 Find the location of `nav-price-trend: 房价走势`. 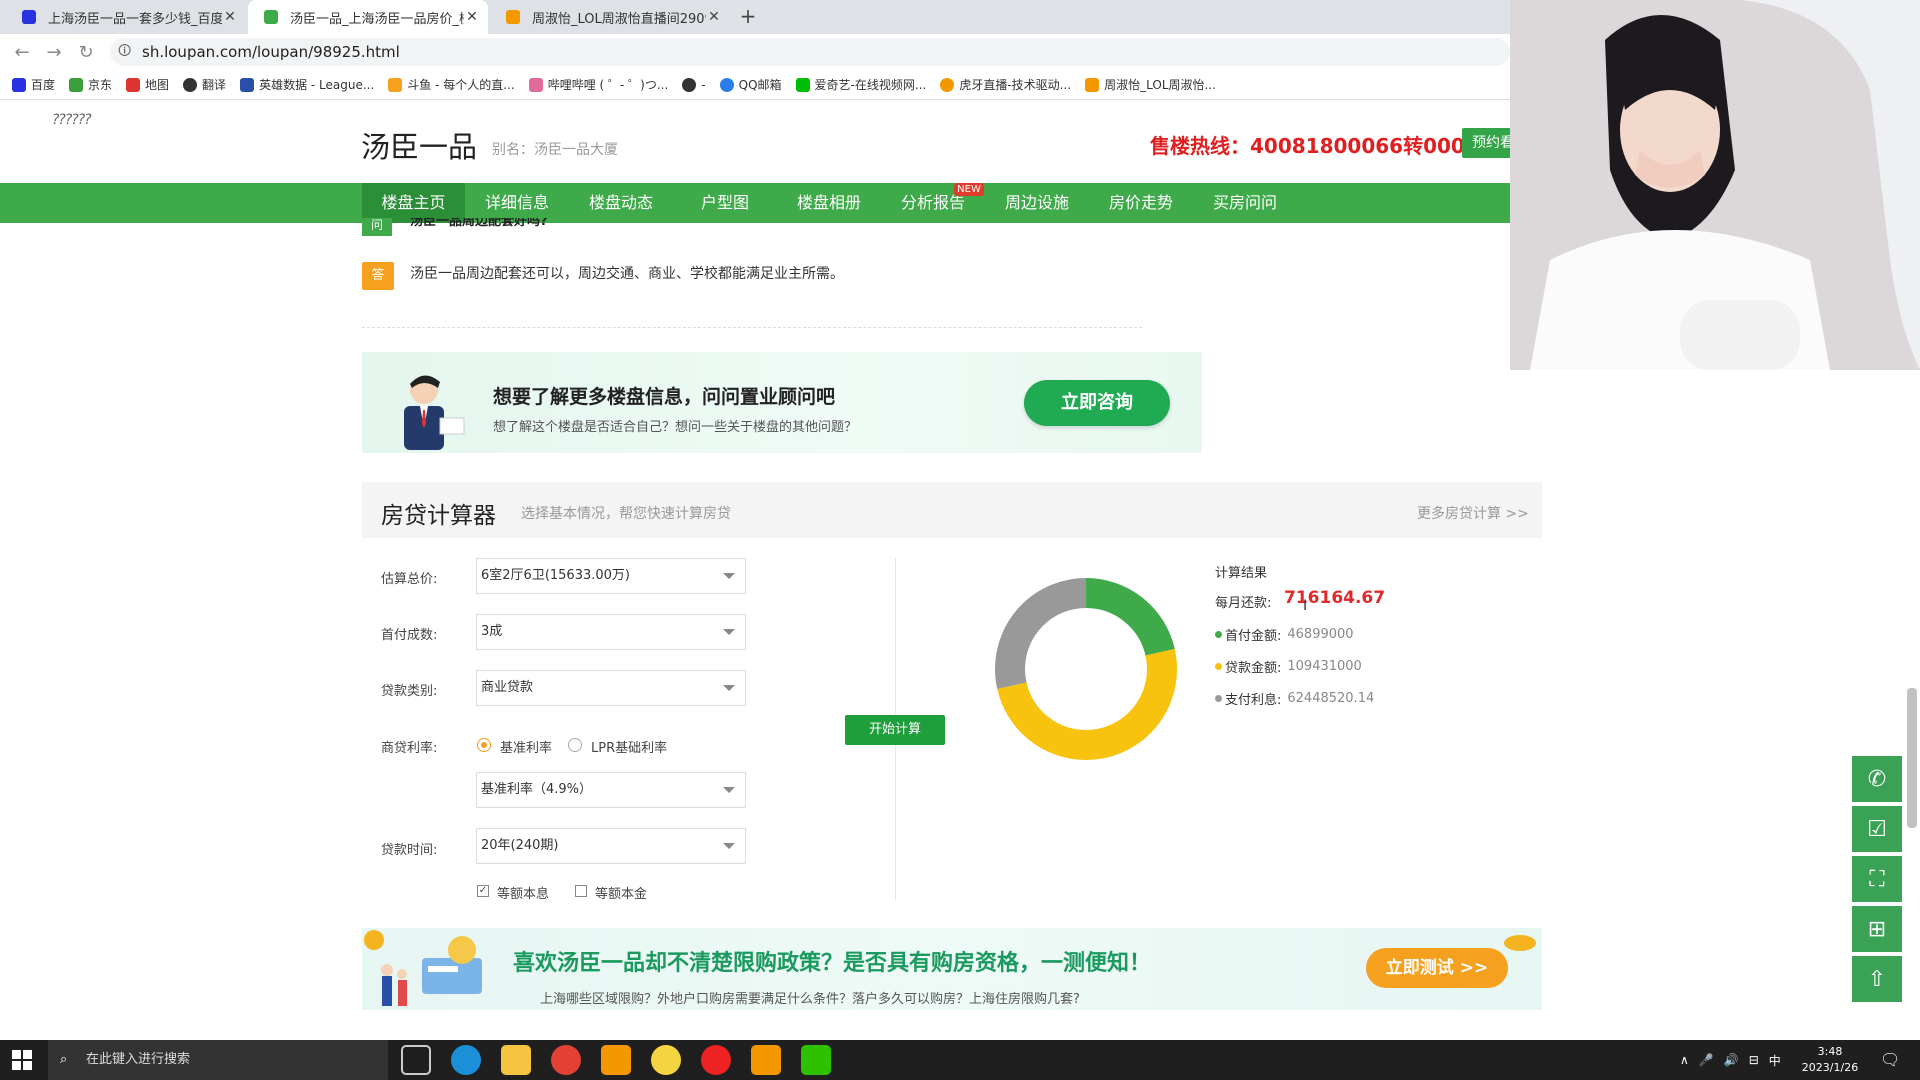

nav-price-trend: 房价走势 is located at coordinates (1141, 203).